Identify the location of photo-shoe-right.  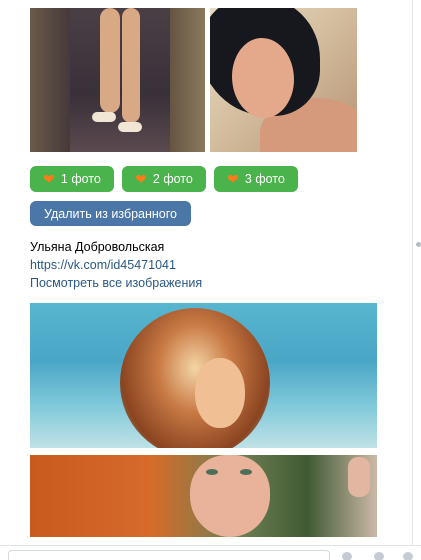
(130, 127).